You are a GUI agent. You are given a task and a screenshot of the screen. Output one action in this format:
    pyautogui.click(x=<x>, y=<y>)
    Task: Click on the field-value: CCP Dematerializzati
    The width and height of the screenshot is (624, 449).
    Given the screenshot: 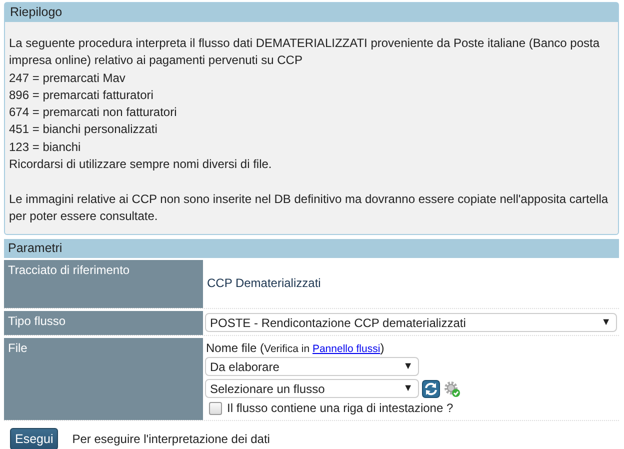 What is the action you would take?
    pyautogui.click(x=264, y=283)
    